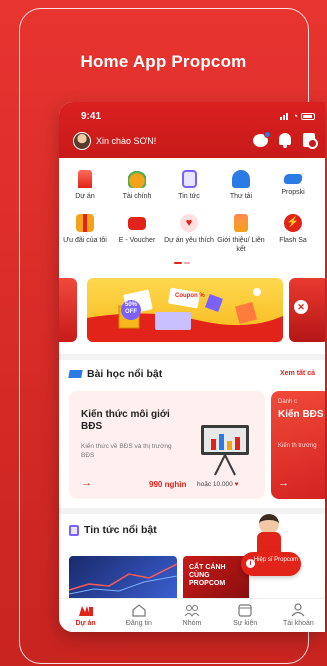 The width and height of the screenshot is (327, 666). What do you see at coordinates (298, 623) in the screenshot?
I see `tab-label: Tài khoản` at bounding box center [298, 623].